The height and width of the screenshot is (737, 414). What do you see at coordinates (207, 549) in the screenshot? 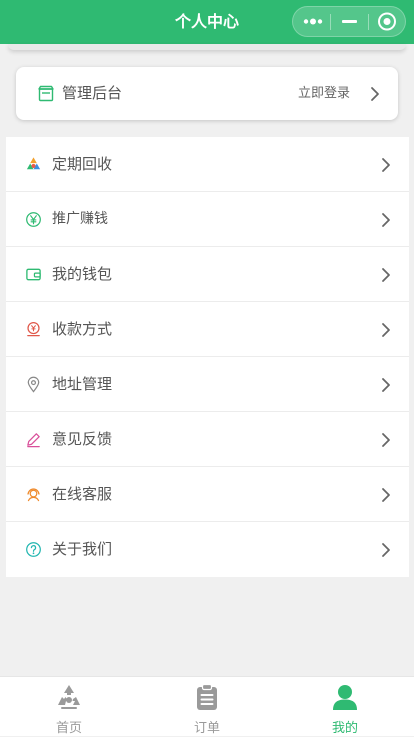
I see `menu-item-about-us: 关于我们` at bounding box center [207, 549].